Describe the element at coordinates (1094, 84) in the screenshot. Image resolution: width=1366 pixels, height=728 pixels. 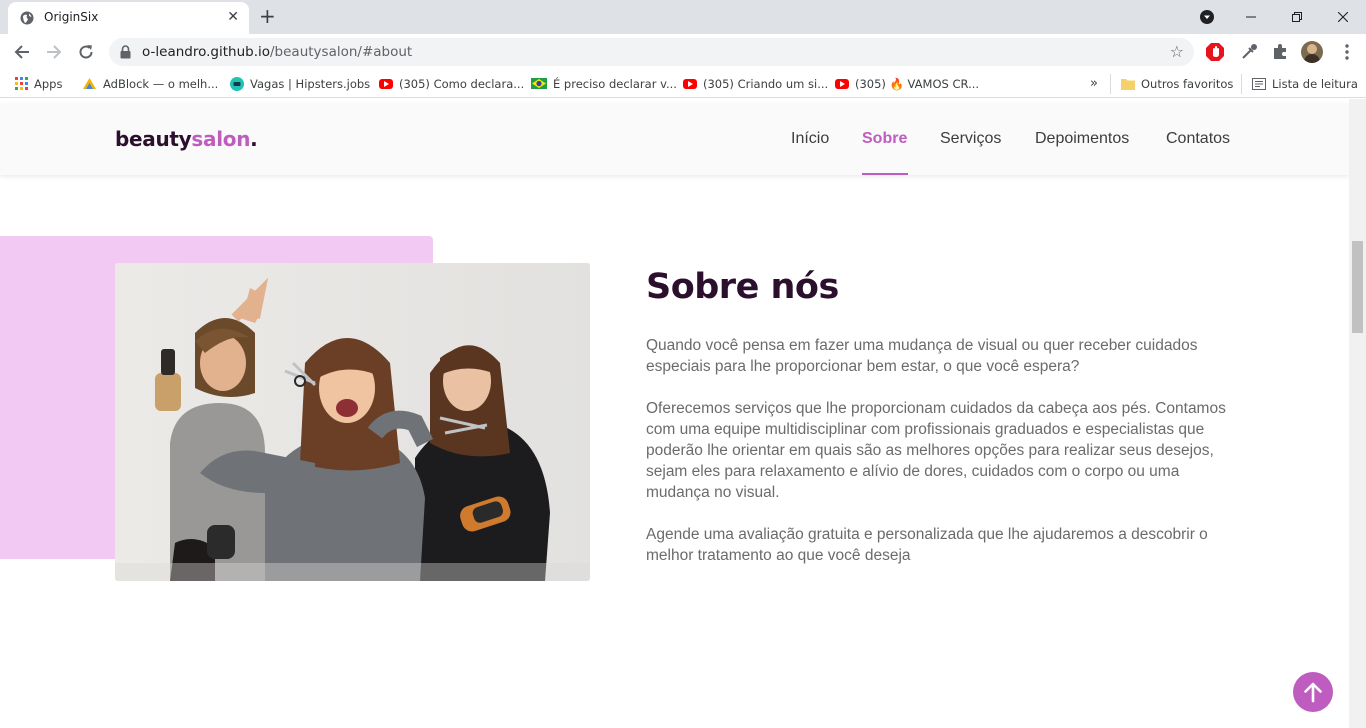
I see `more-bookmarks-chevron: »` at that location.